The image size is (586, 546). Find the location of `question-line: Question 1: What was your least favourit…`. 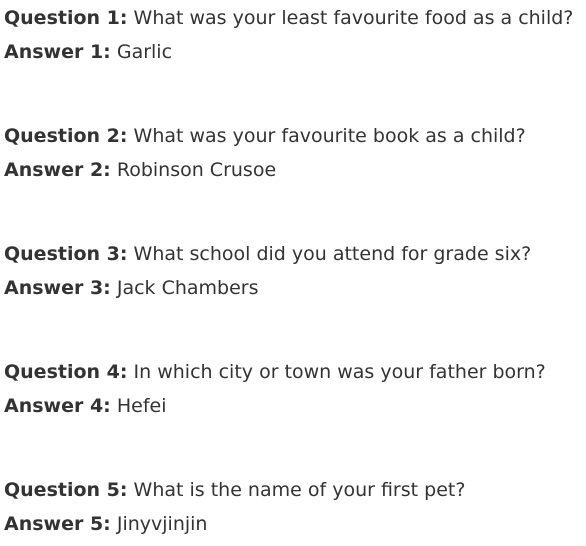

question-line: Question 1: What was your least favourit… is located at coordinates (293, 18).